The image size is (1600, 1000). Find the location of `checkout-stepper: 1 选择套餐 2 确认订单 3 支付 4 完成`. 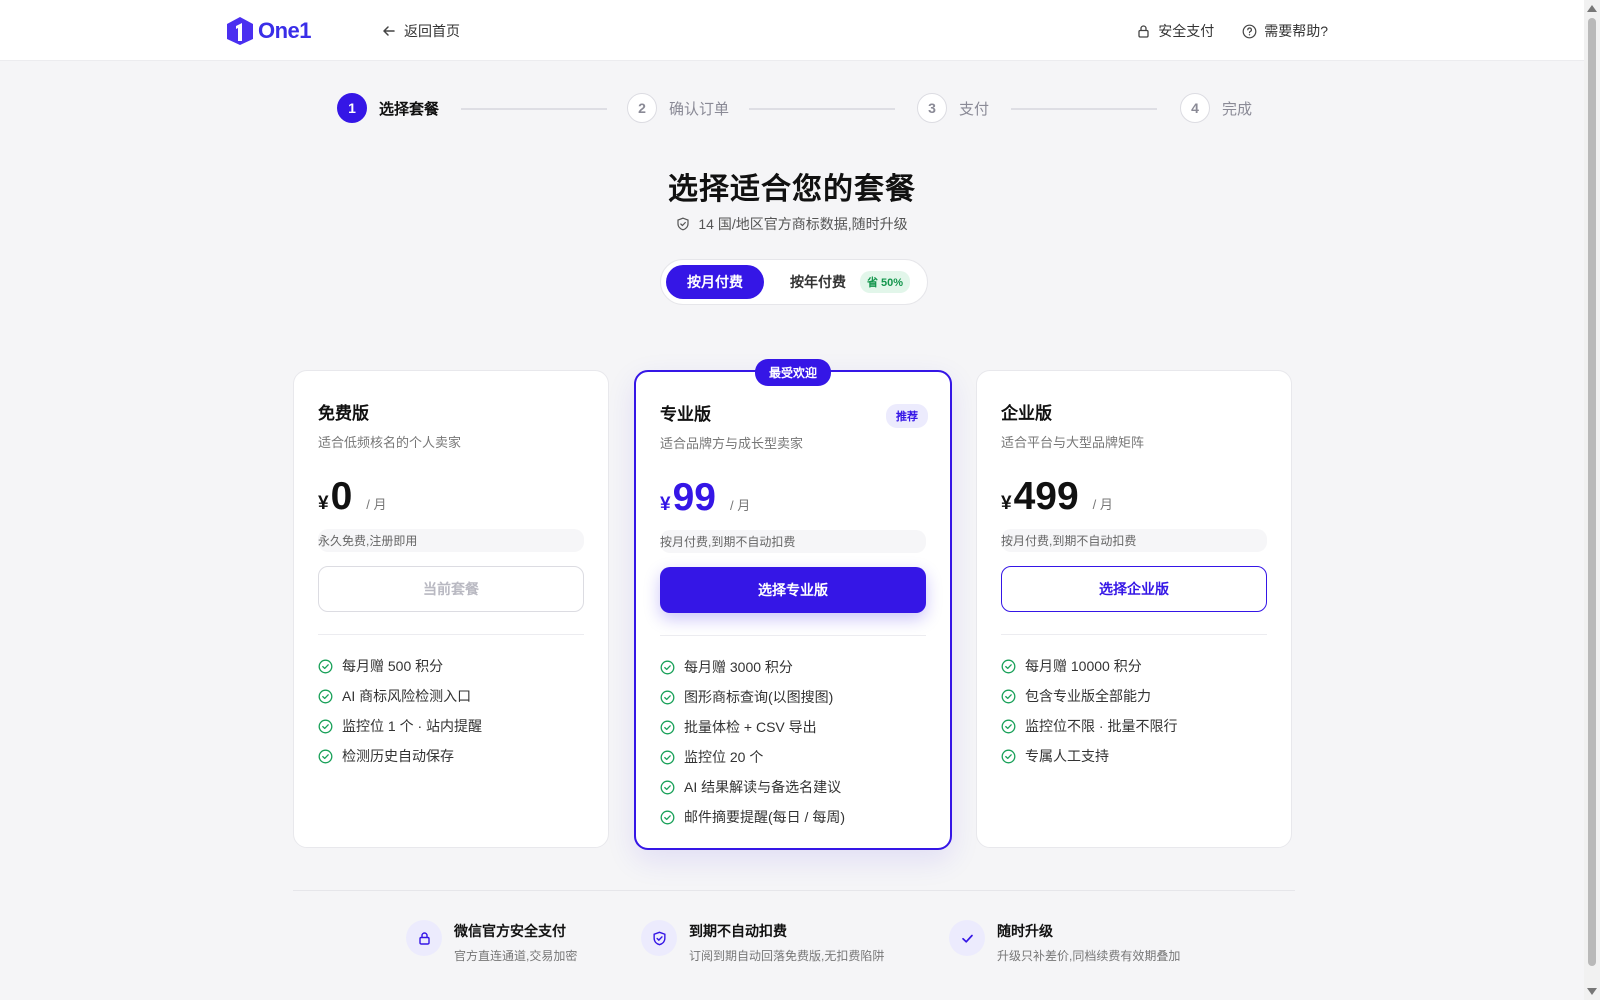

checkout-stepper: 1 选择套餐 2 确认订单 3 支付 4 完成 is located at coordinates (796, 109).